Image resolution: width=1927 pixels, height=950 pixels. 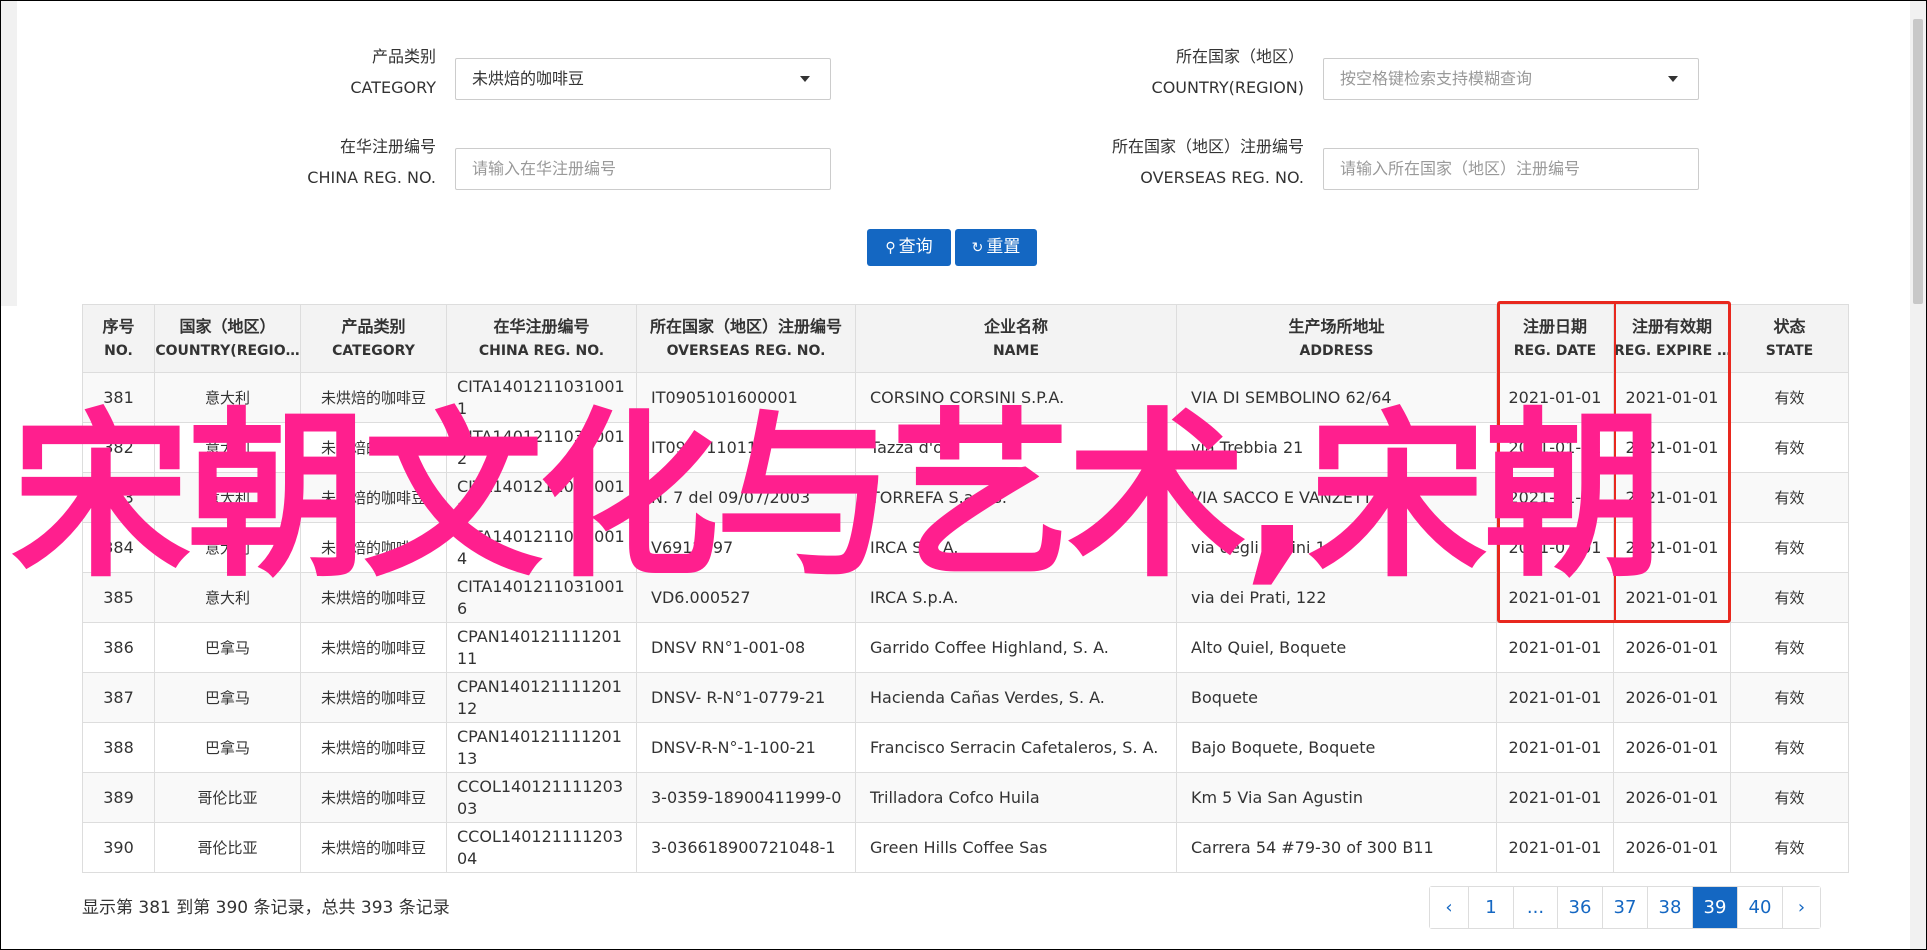 What do you see at coordinates (118, 747) in the screenshot?
I see `cell-no: 388` at bounding box center [118, 747].